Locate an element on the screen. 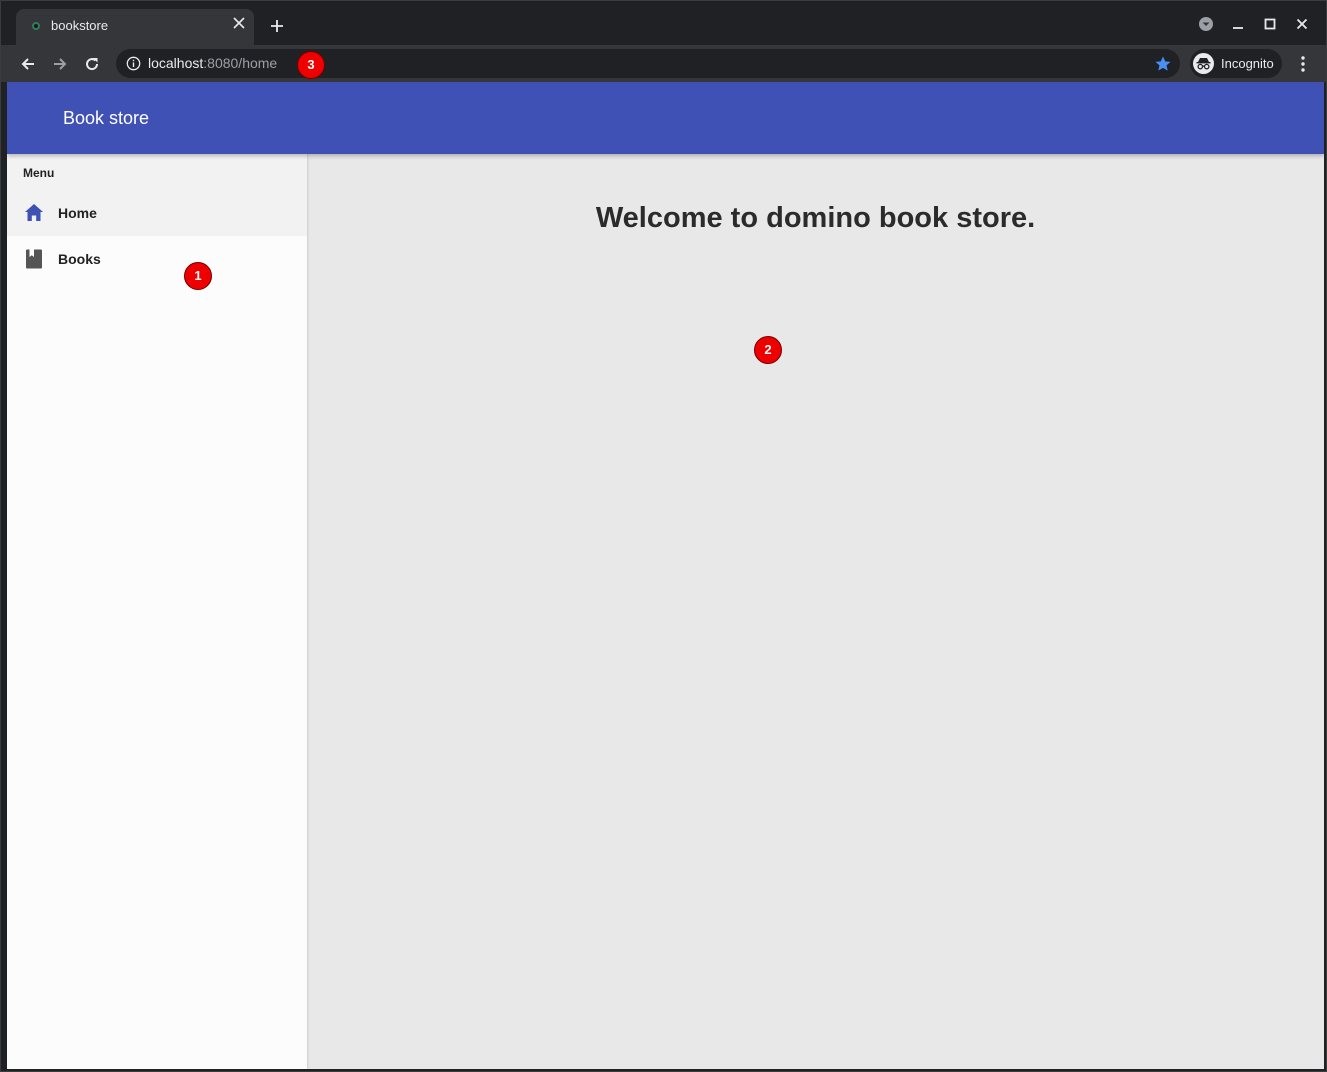 This screenshot has height=1072, width=1327. annotation-marker-1: 1 is located at coordinates (198, 276).